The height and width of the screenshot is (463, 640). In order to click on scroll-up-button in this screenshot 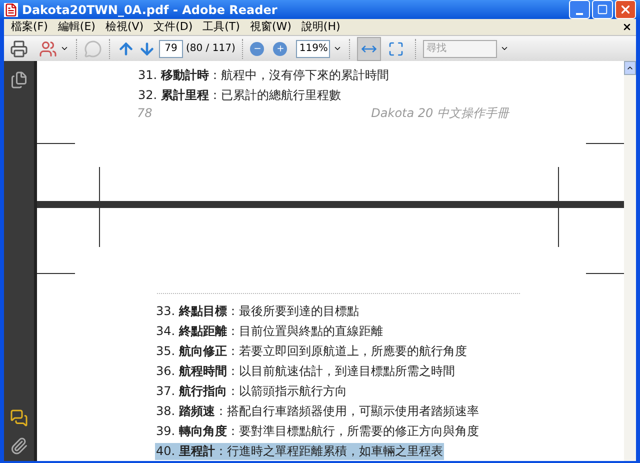, I will do `click(630, 68)`.